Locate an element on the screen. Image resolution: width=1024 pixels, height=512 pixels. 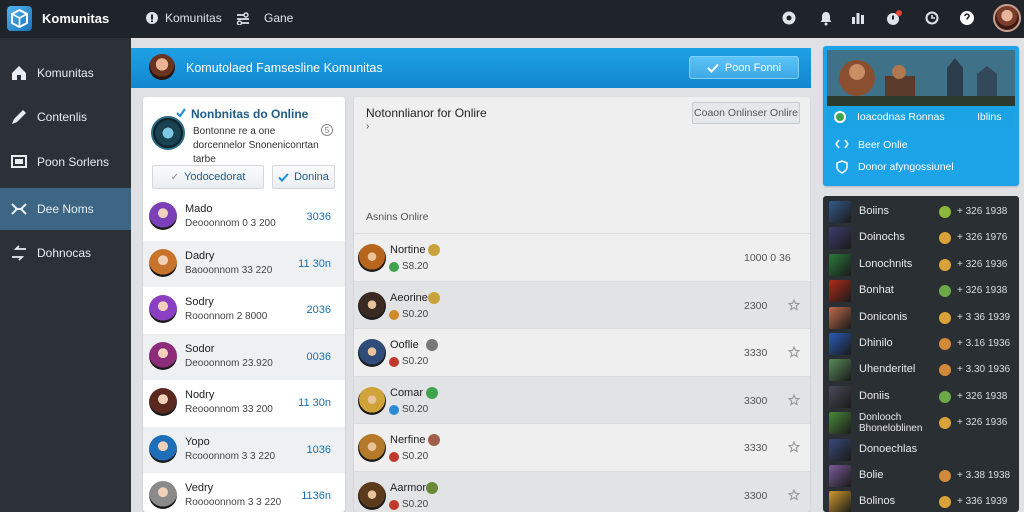
player-score: 1036 is located at coordinates (318, 449).